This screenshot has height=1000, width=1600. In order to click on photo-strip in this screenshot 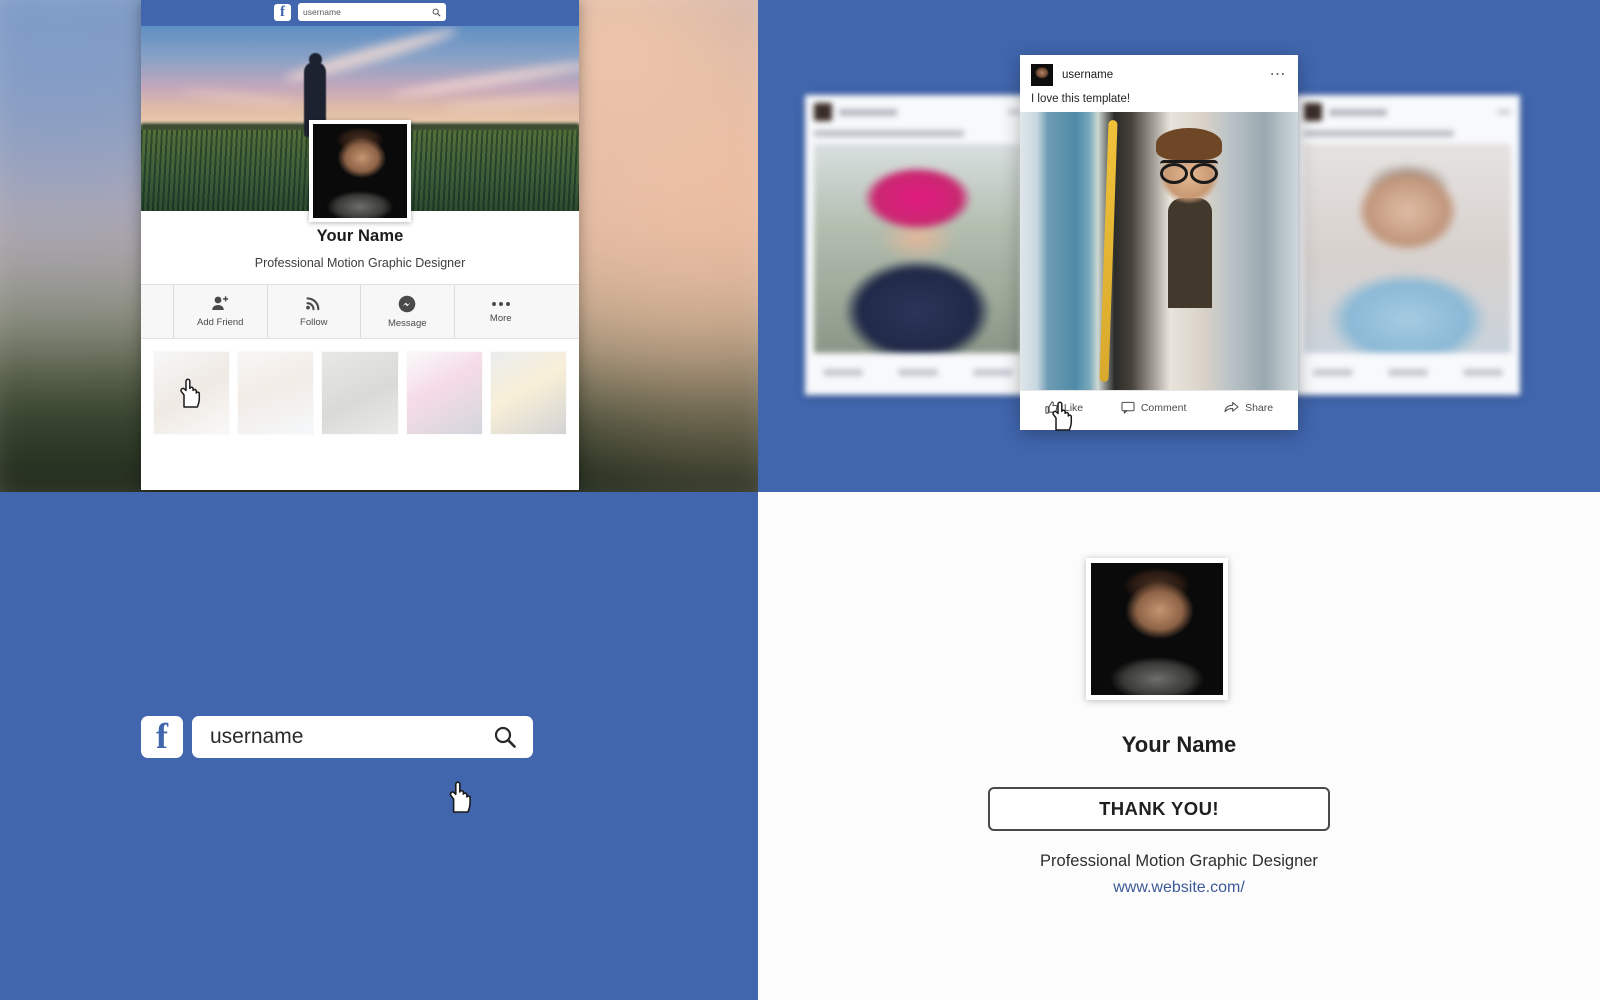, I will do `click(360, 387)`.